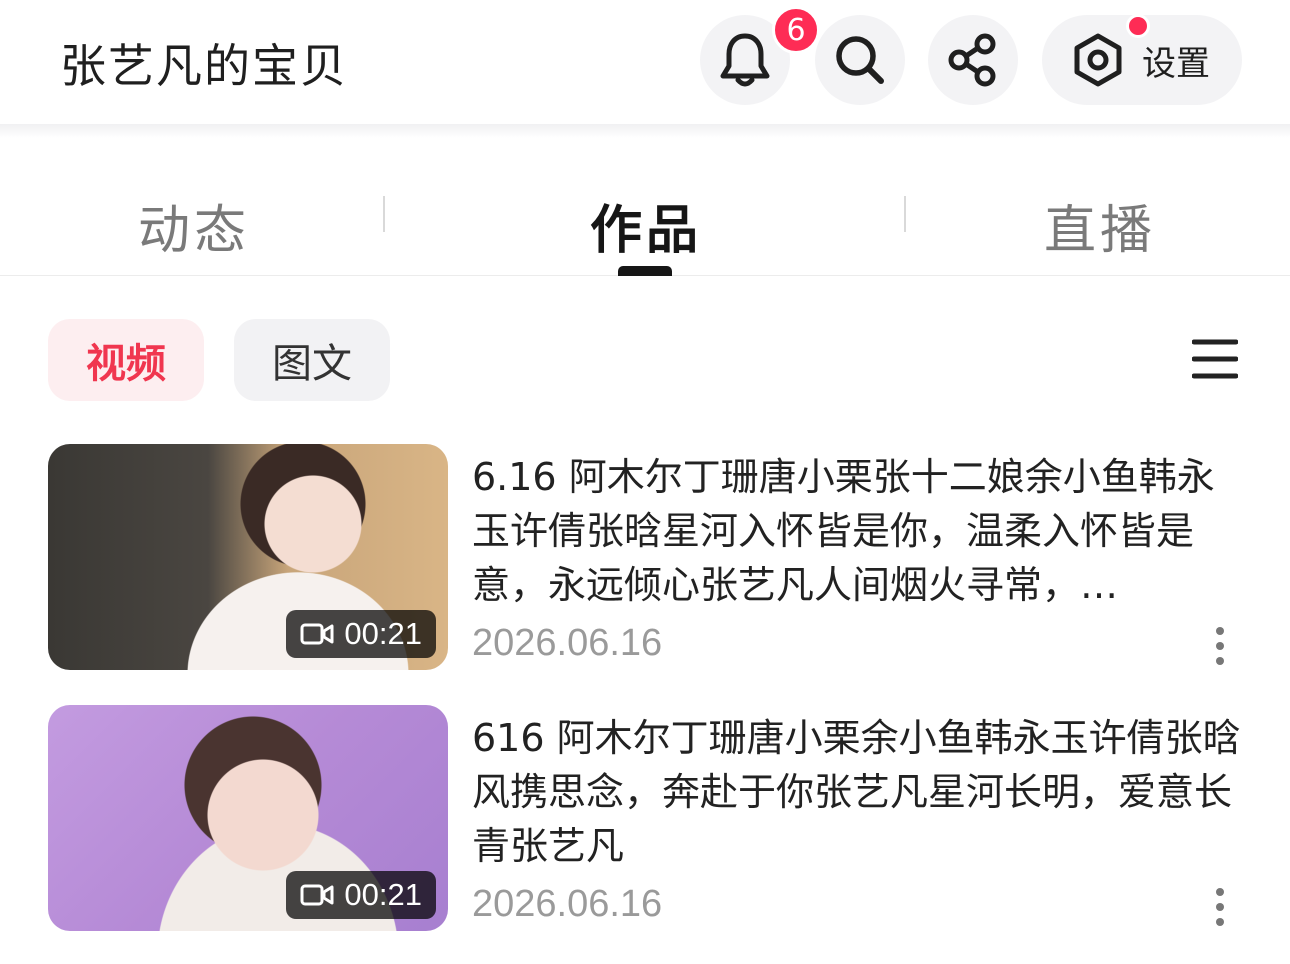 The image size is (1290, 964). Describe the element at coordinates (1215, 359) in the screenshot. I see `menu-icon` at that location.